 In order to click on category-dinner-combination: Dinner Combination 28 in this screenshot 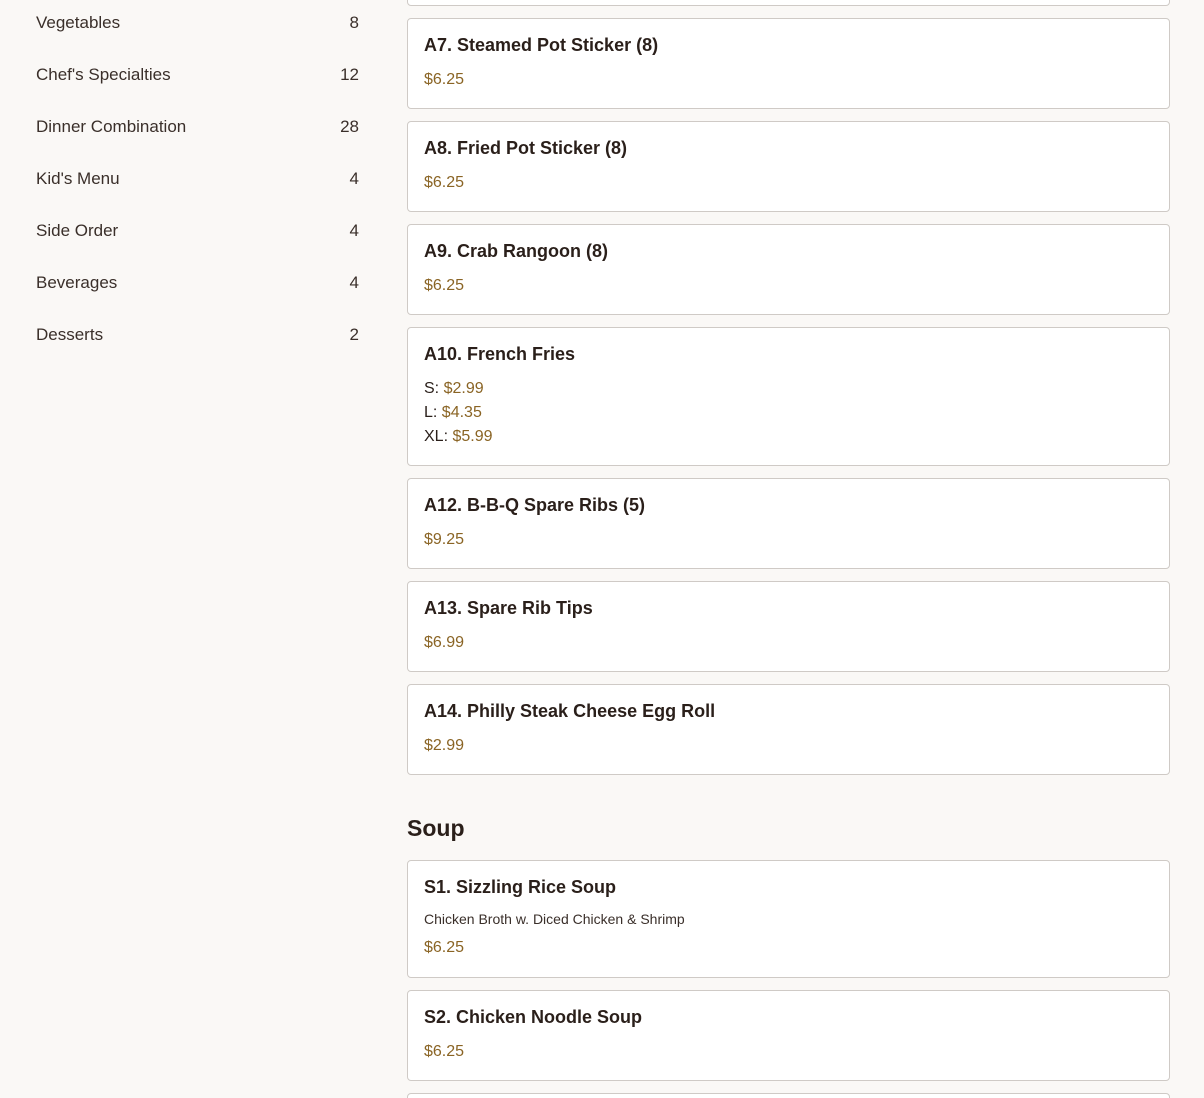, I will do `click(197, 127)`.